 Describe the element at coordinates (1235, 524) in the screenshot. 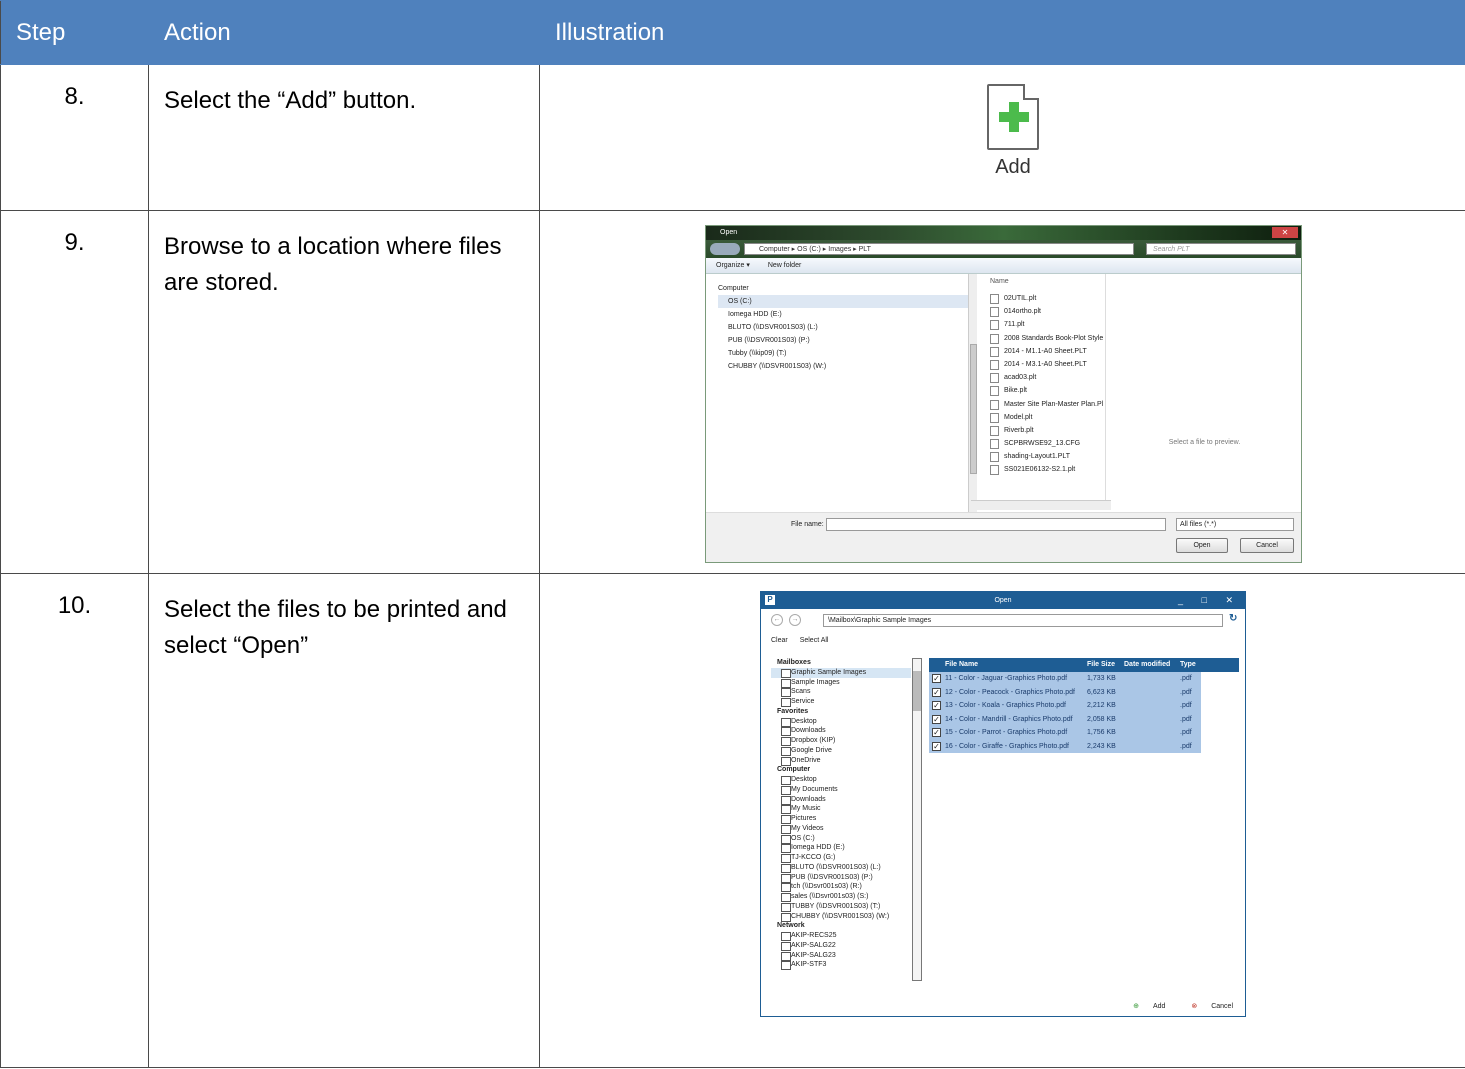

I see `file-type-select: All files (*.*)` at that location.